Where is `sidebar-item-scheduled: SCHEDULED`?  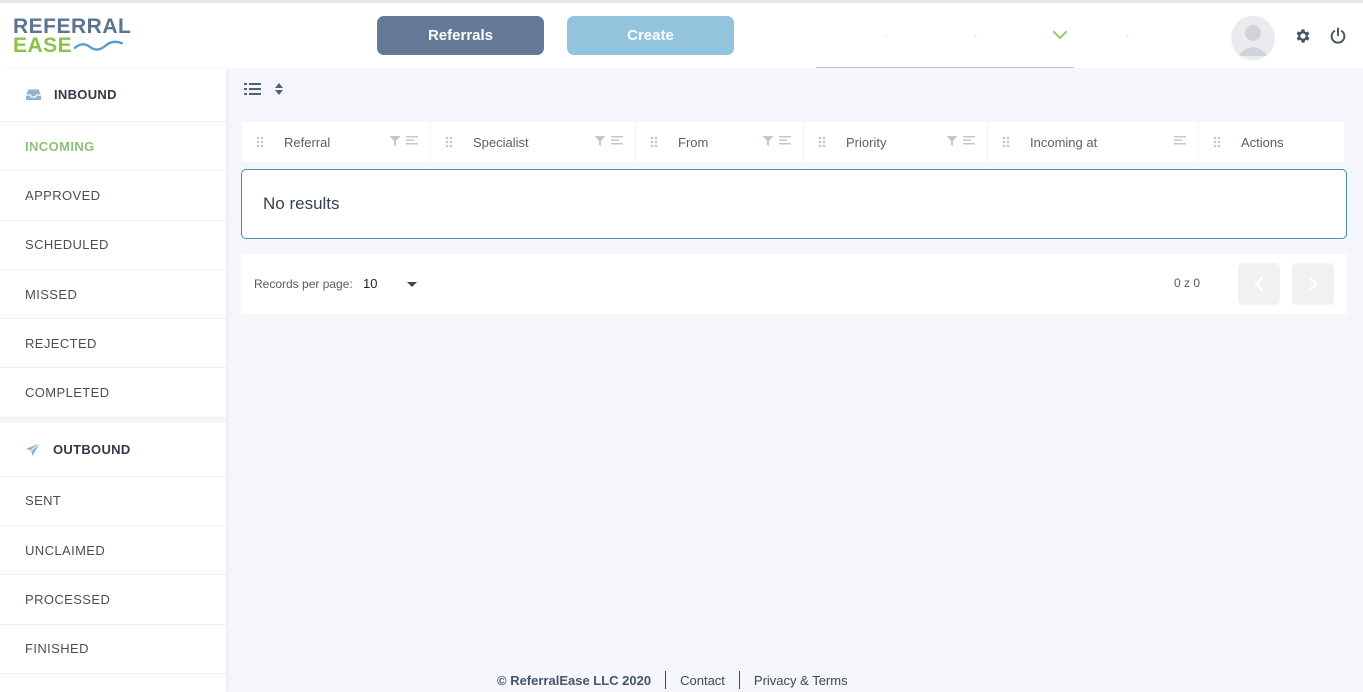
sidebar-item-scheduled: SCHEDULED is located at coordinates (113, 245).